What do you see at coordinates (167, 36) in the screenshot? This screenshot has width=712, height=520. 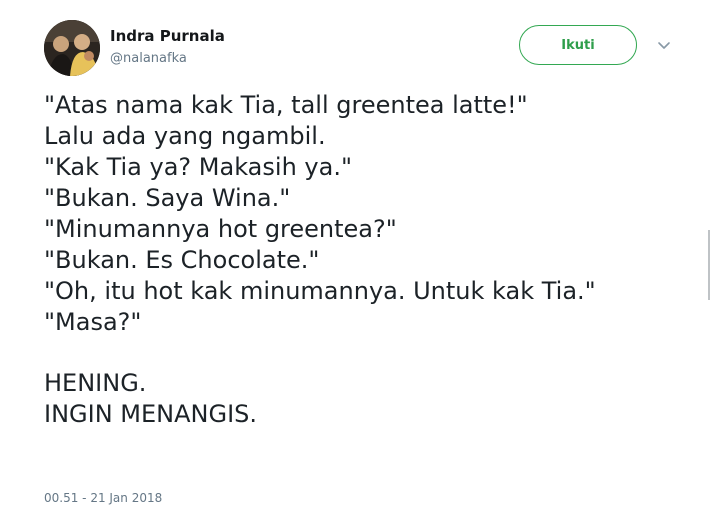 I see `author-display-name: Indra Purnala` at bounding box center [167, 36].